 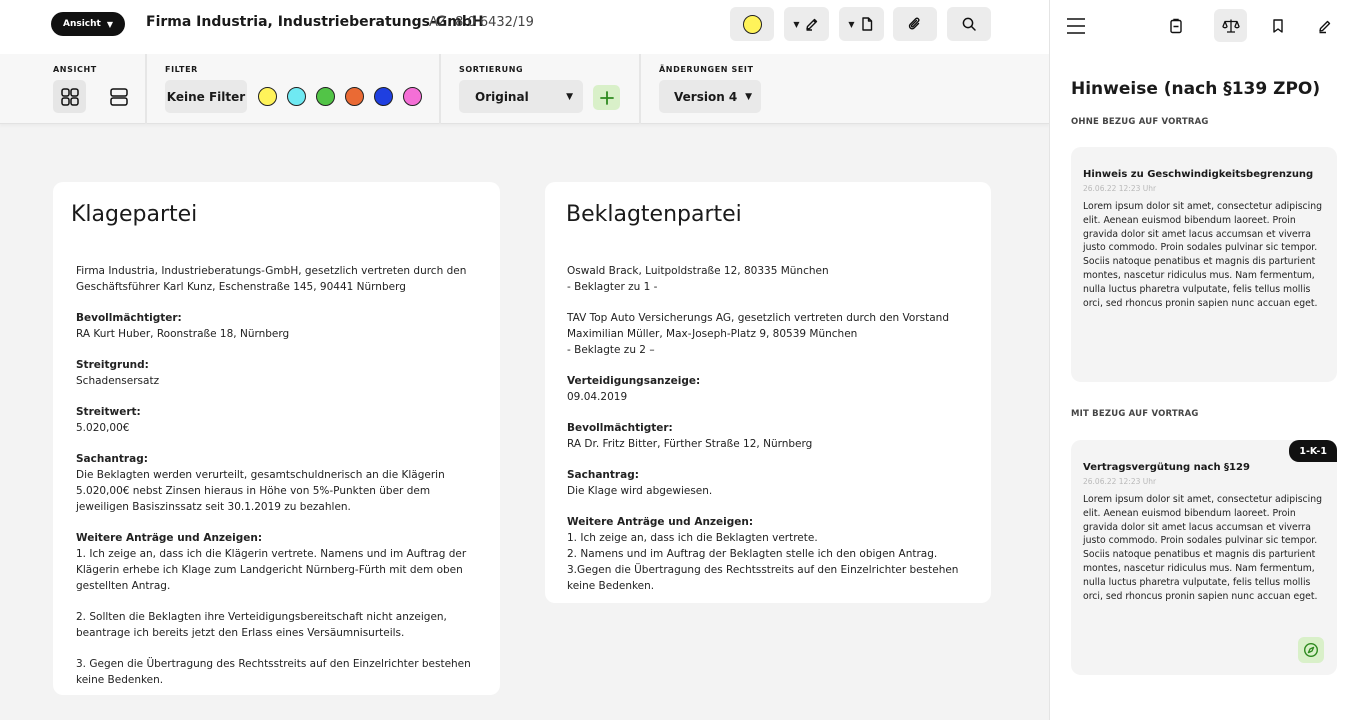 What do you see at coordinates (706, 69) in the screenshot?
I see `changes-group-label: ÄNDERUNGEN SEIT` at bounding box center [706, 69].